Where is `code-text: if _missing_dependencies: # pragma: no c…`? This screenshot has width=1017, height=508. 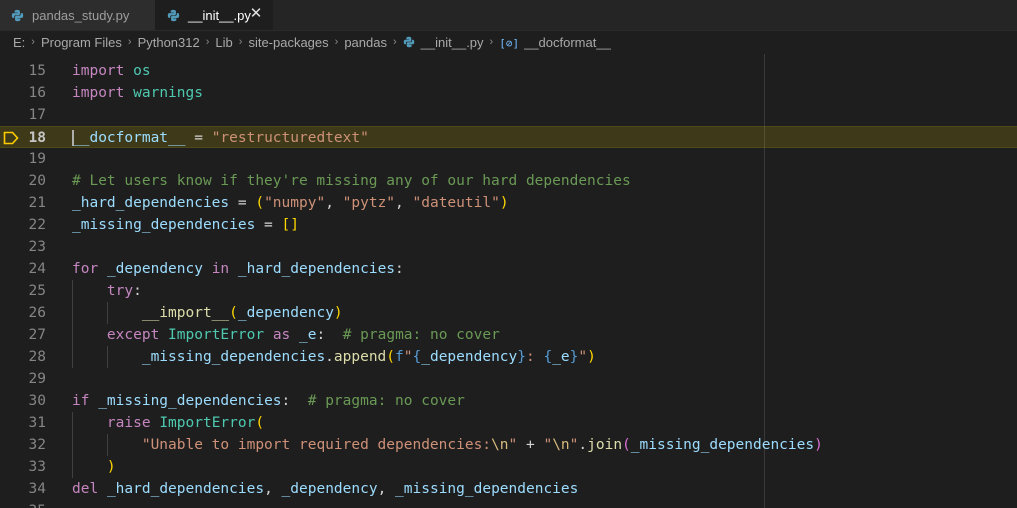
code-text: if _missing_dependencies: # pragma: no c… is located at coordinates (268, 401).